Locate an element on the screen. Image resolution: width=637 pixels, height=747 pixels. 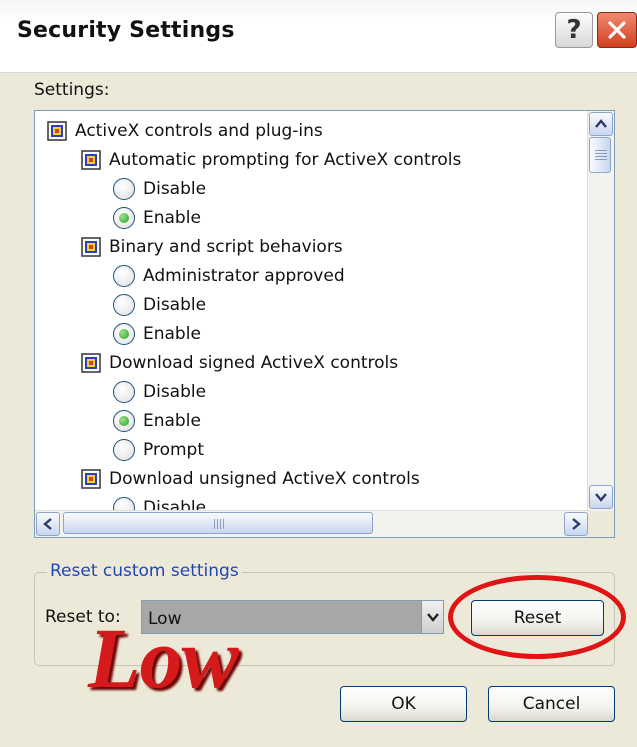
tree-item-activex-controls: ActiveX controls and plug-ins is located at coordinates (185, 131).